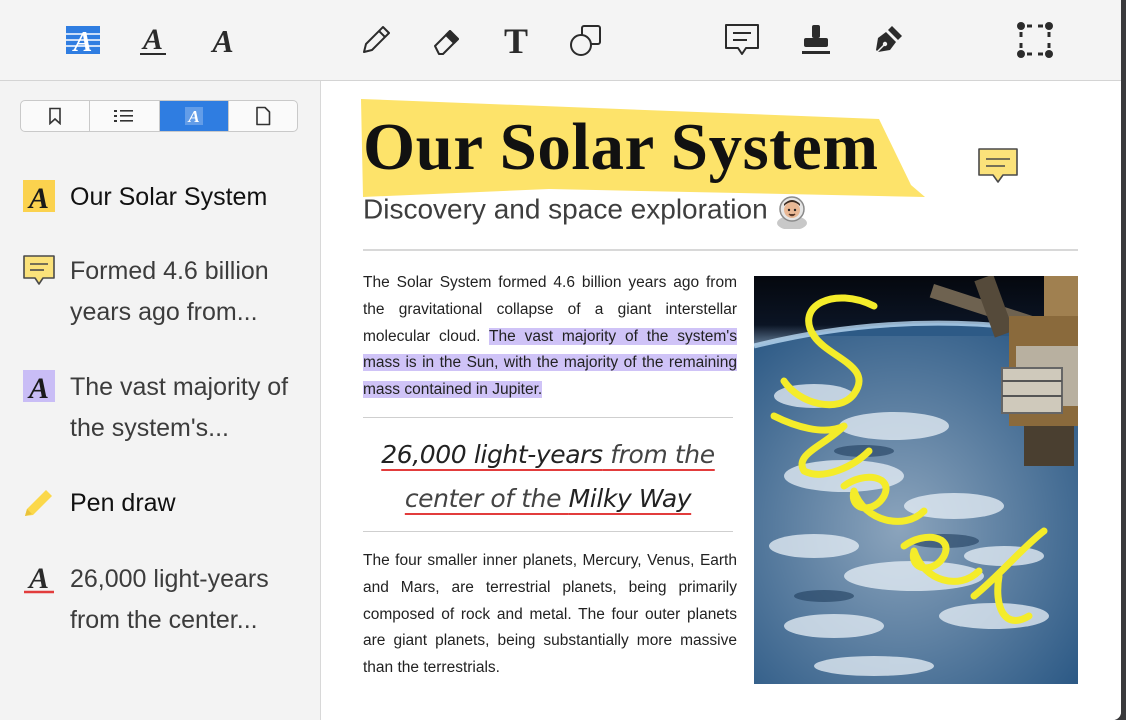  I want to click on tab-outline, so click(125, 116).